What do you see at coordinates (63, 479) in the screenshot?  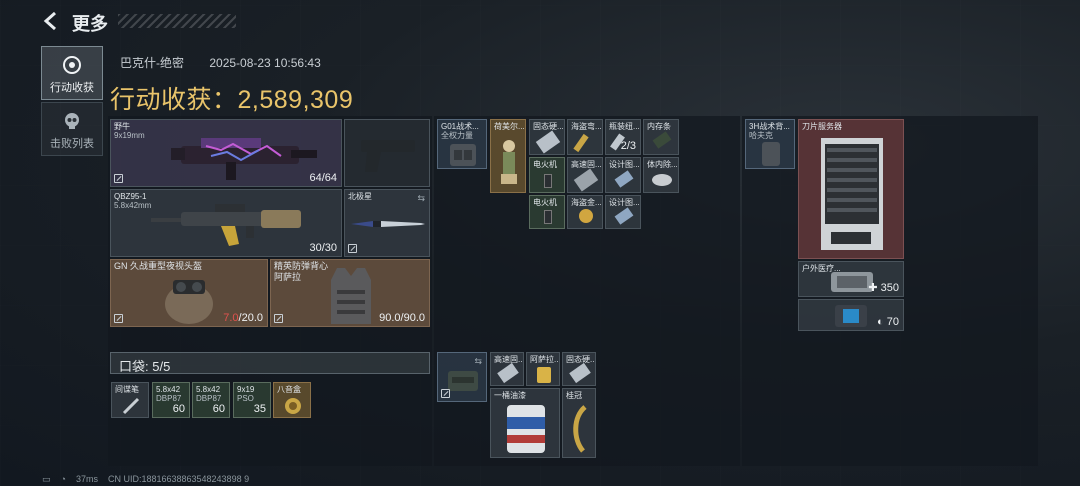 I see `wifi-icon: ◔` at bounding box center [63, 479].